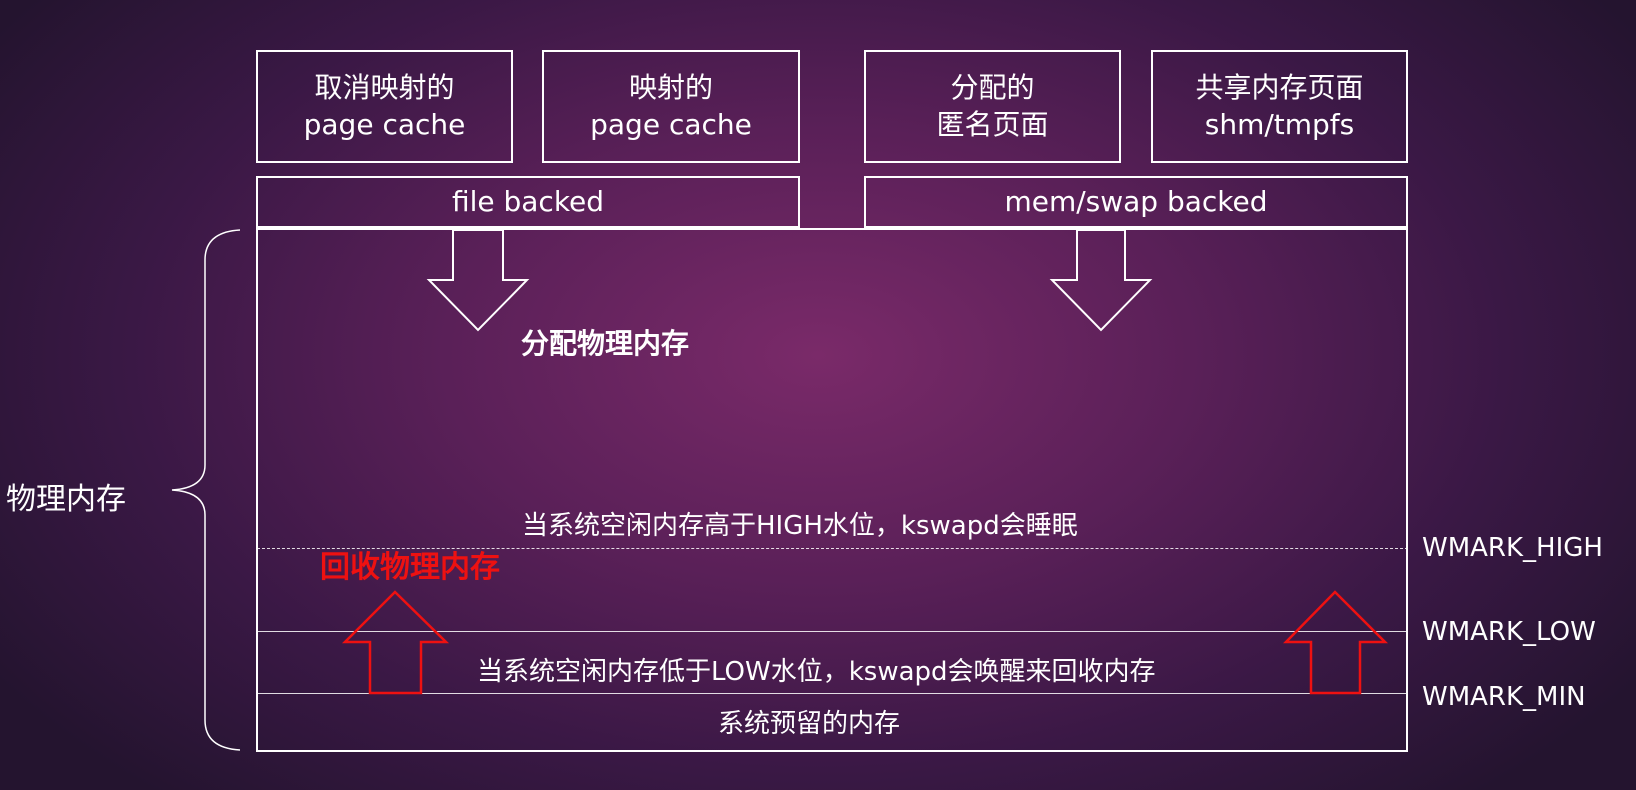 The image size is (1636, 790). What do you see at coordinates (1336, 642) in the screenshot?
I see `reclaim-arrow-right` at bounding box center [1336, 642].